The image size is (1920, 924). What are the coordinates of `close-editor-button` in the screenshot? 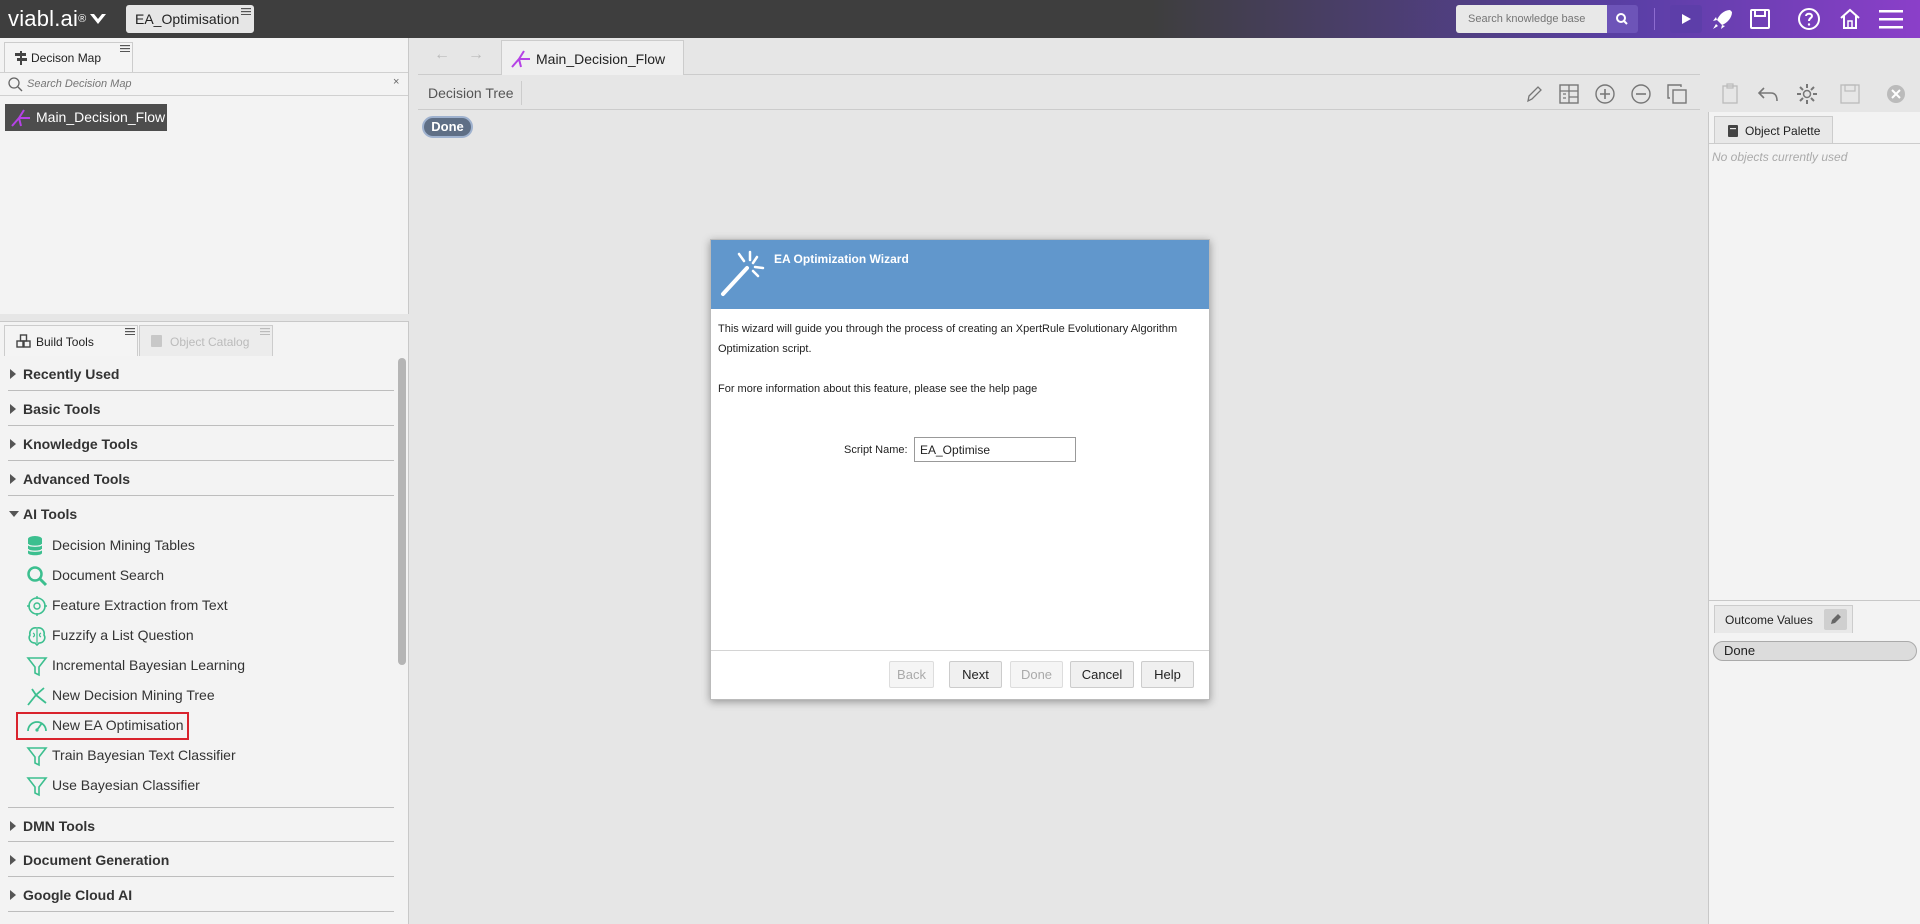 It's located at (1896, 94).